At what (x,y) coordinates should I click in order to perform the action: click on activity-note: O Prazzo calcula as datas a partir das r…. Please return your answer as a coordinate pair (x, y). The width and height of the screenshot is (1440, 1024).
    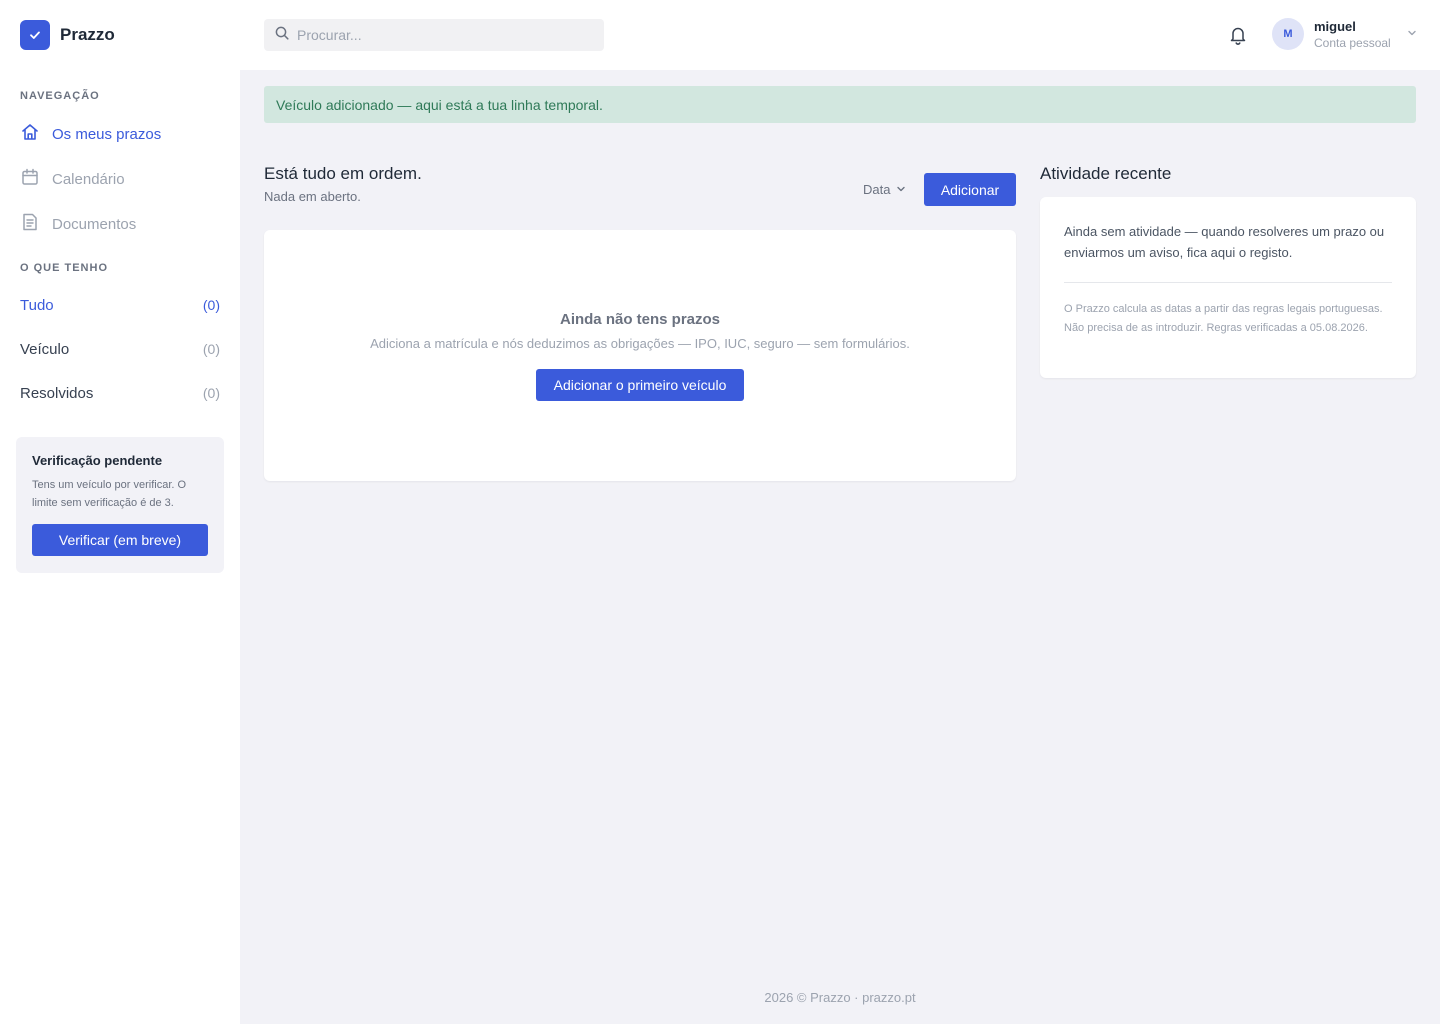
    Looking at the image, I should click on (1223, 318).